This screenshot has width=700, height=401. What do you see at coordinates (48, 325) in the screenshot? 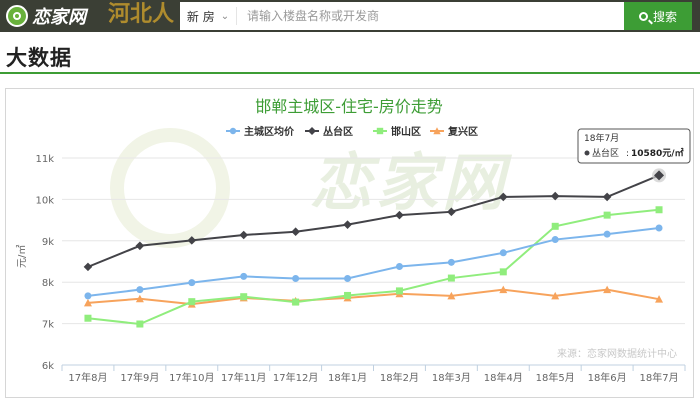
I see `y-tick-label: 7k` at bounding box center [48, 325].